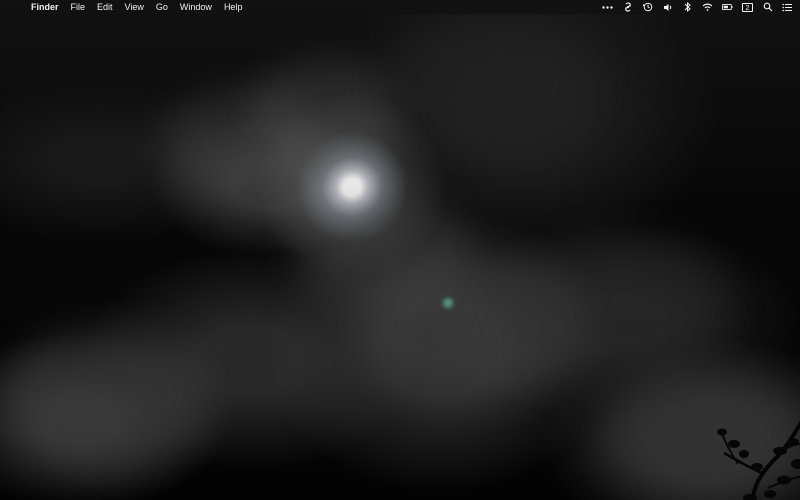 The height and width of the screenshot is (500, 800). I want to click on file-menu: File, so click(78, 7).